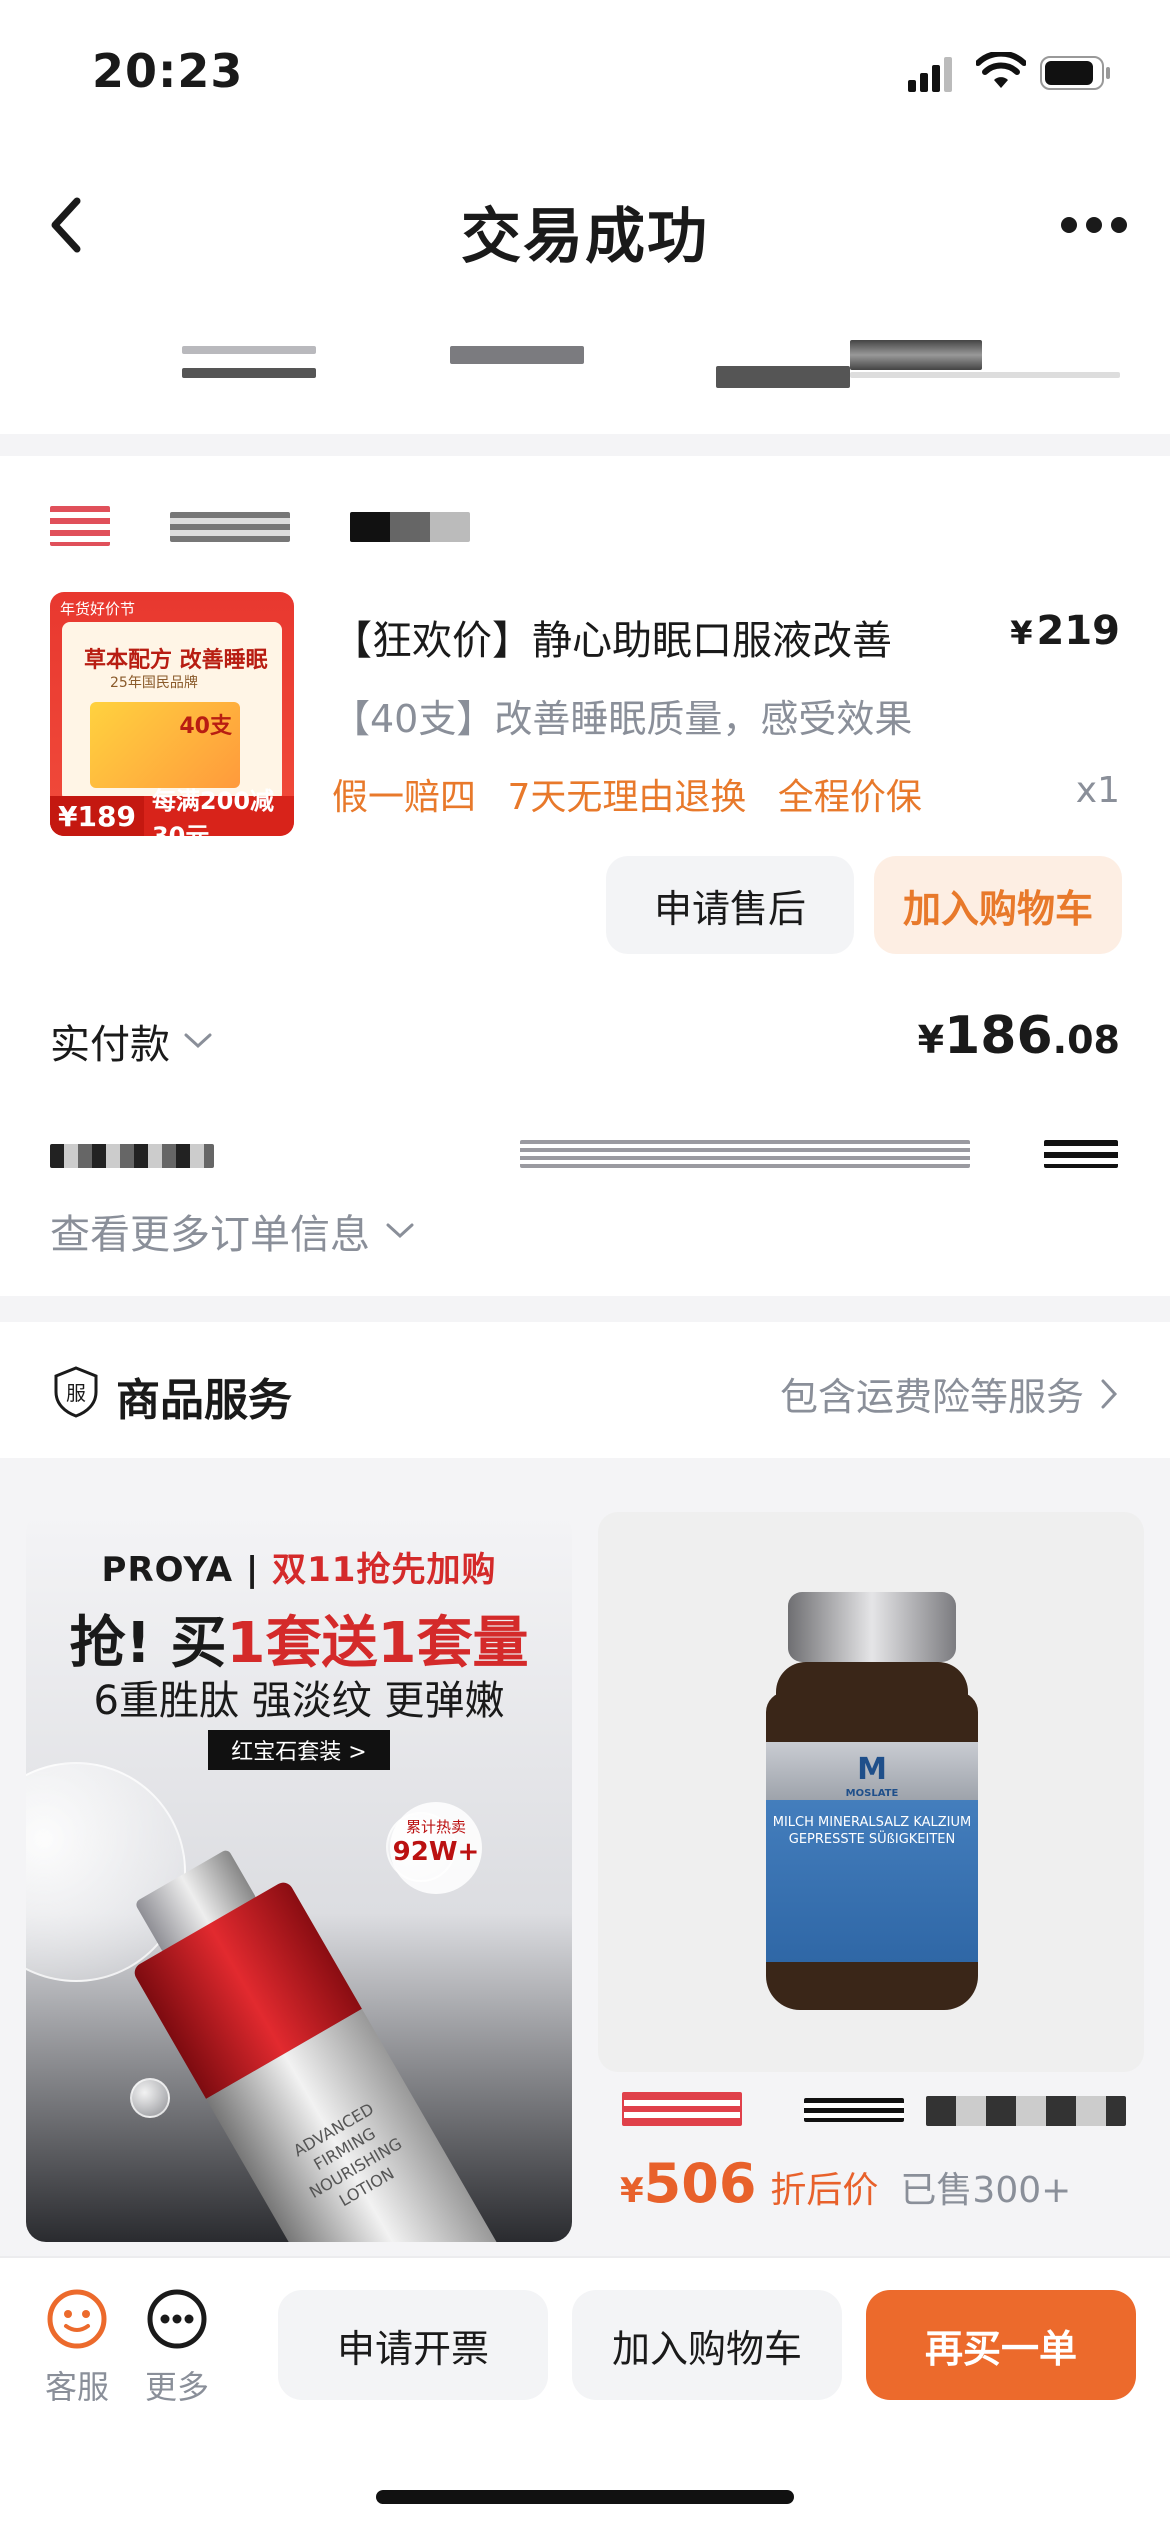 This screenshot has width=1170, height=2532. Describe the element at coordinates (622, 719) in the screenshot. I see `product-spec: 【40支】改善睡眠质量，感受效果` at that location.